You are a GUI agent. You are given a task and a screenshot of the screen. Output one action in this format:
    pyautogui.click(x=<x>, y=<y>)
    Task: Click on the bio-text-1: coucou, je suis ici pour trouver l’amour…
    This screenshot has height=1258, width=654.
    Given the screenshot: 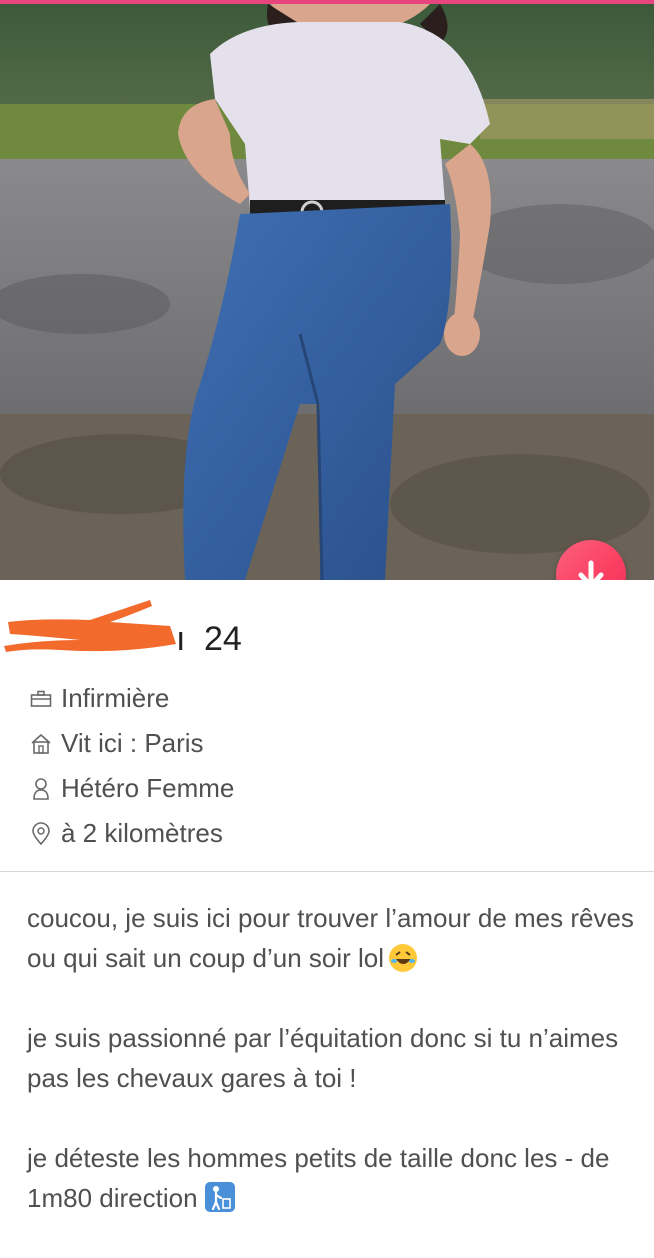 What is the action you would take?
    pyautogui.click(x=330, y=938)
    